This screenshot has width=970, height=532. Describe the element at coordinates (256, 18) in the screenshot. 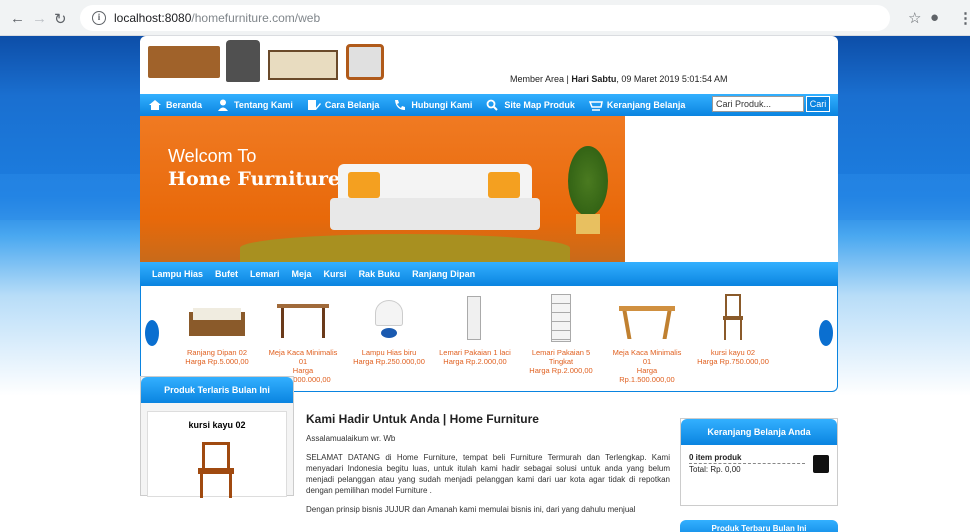

I see `url-path: /homefurniture.com/web` at that location.